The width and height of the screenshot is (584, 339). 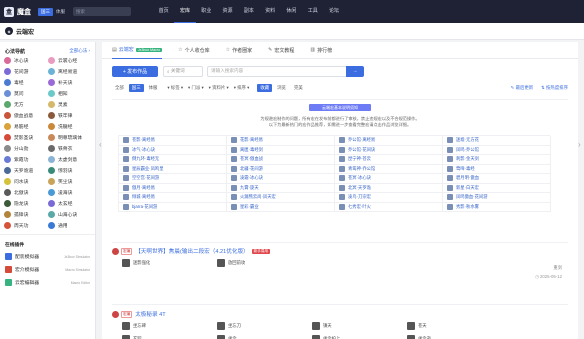 What do you see at coordinates (47, 269) in the screenshot?
I see `tool-item: 宏介模拟器 Macro Simulator` at bounding box center [47, 269].